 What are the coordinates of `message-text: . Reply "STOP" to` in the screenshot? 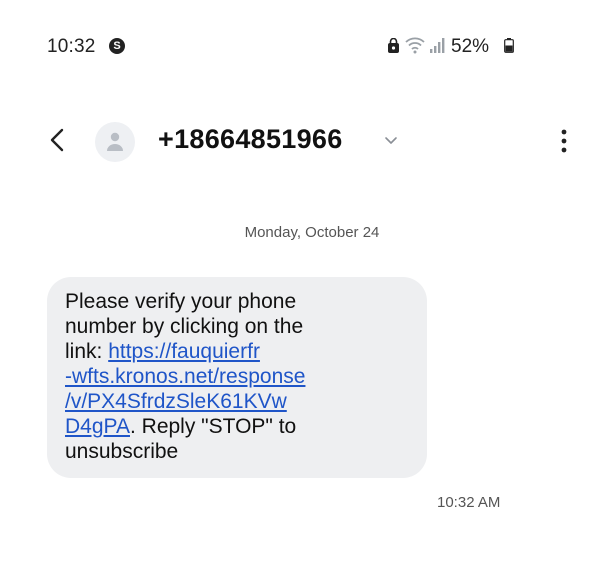 It's located at (213, 426).